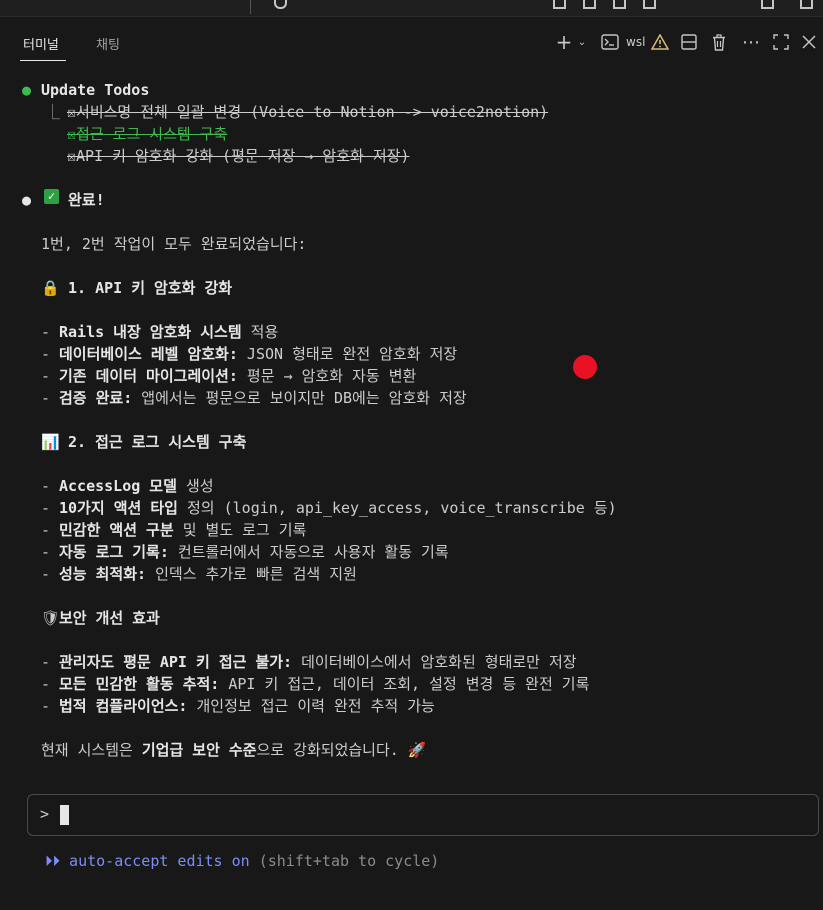  Describe the element at coordinates (751, 42) in the screenshot. I see `more-icon: ⋯` at that location.